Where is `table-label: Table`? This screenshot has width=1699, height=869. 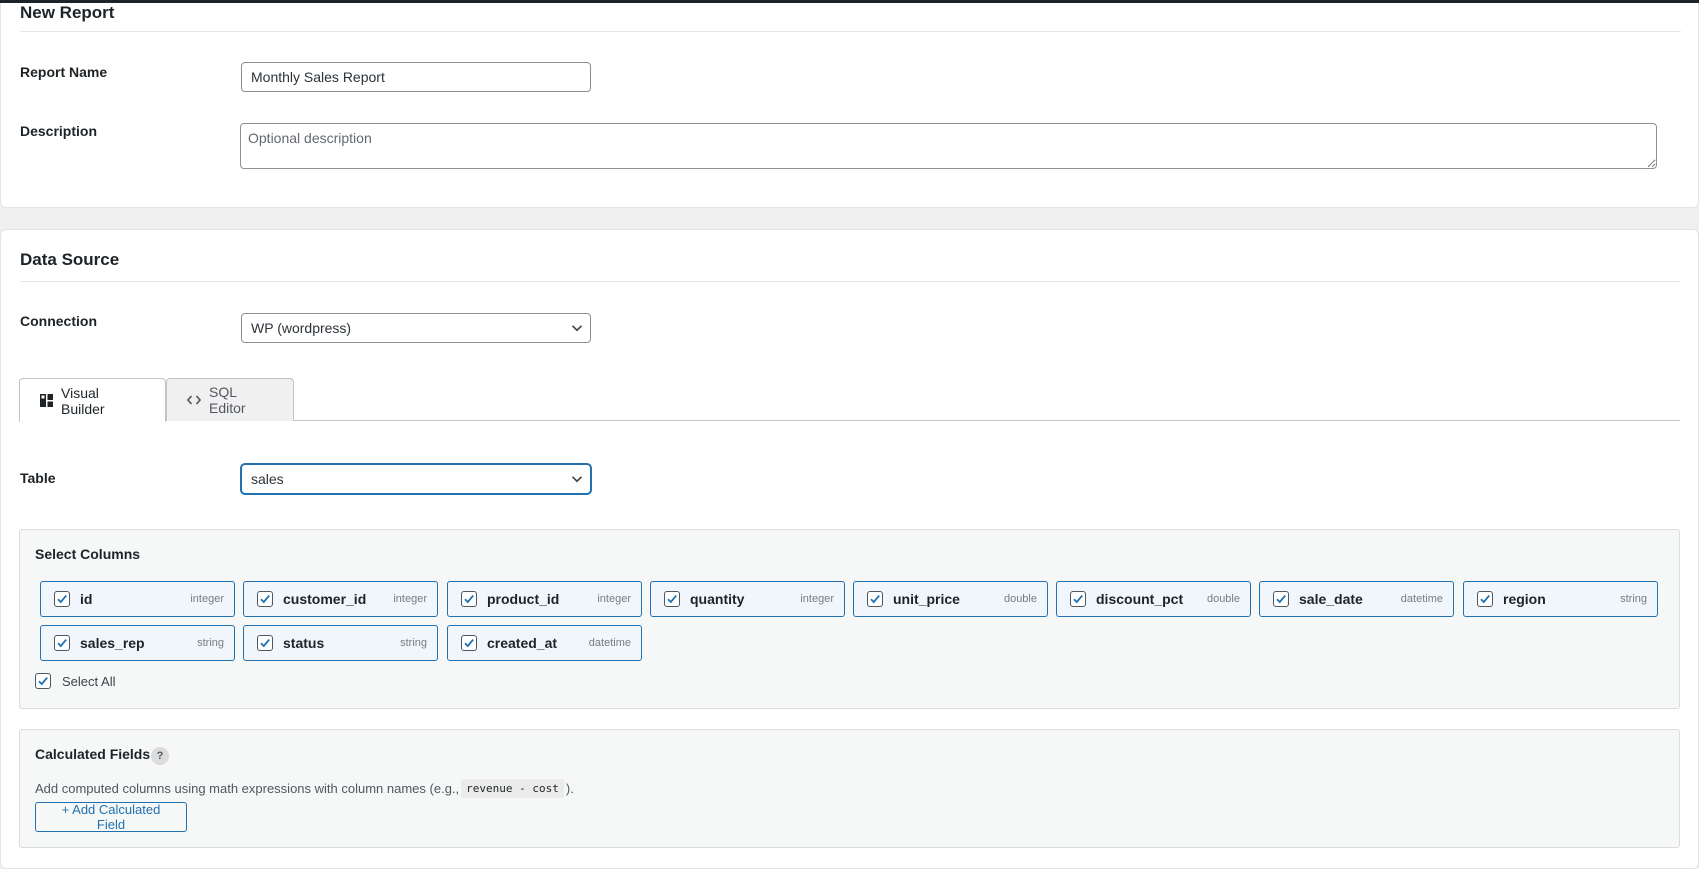
table-label: Table is located at coordinates (38, 478).